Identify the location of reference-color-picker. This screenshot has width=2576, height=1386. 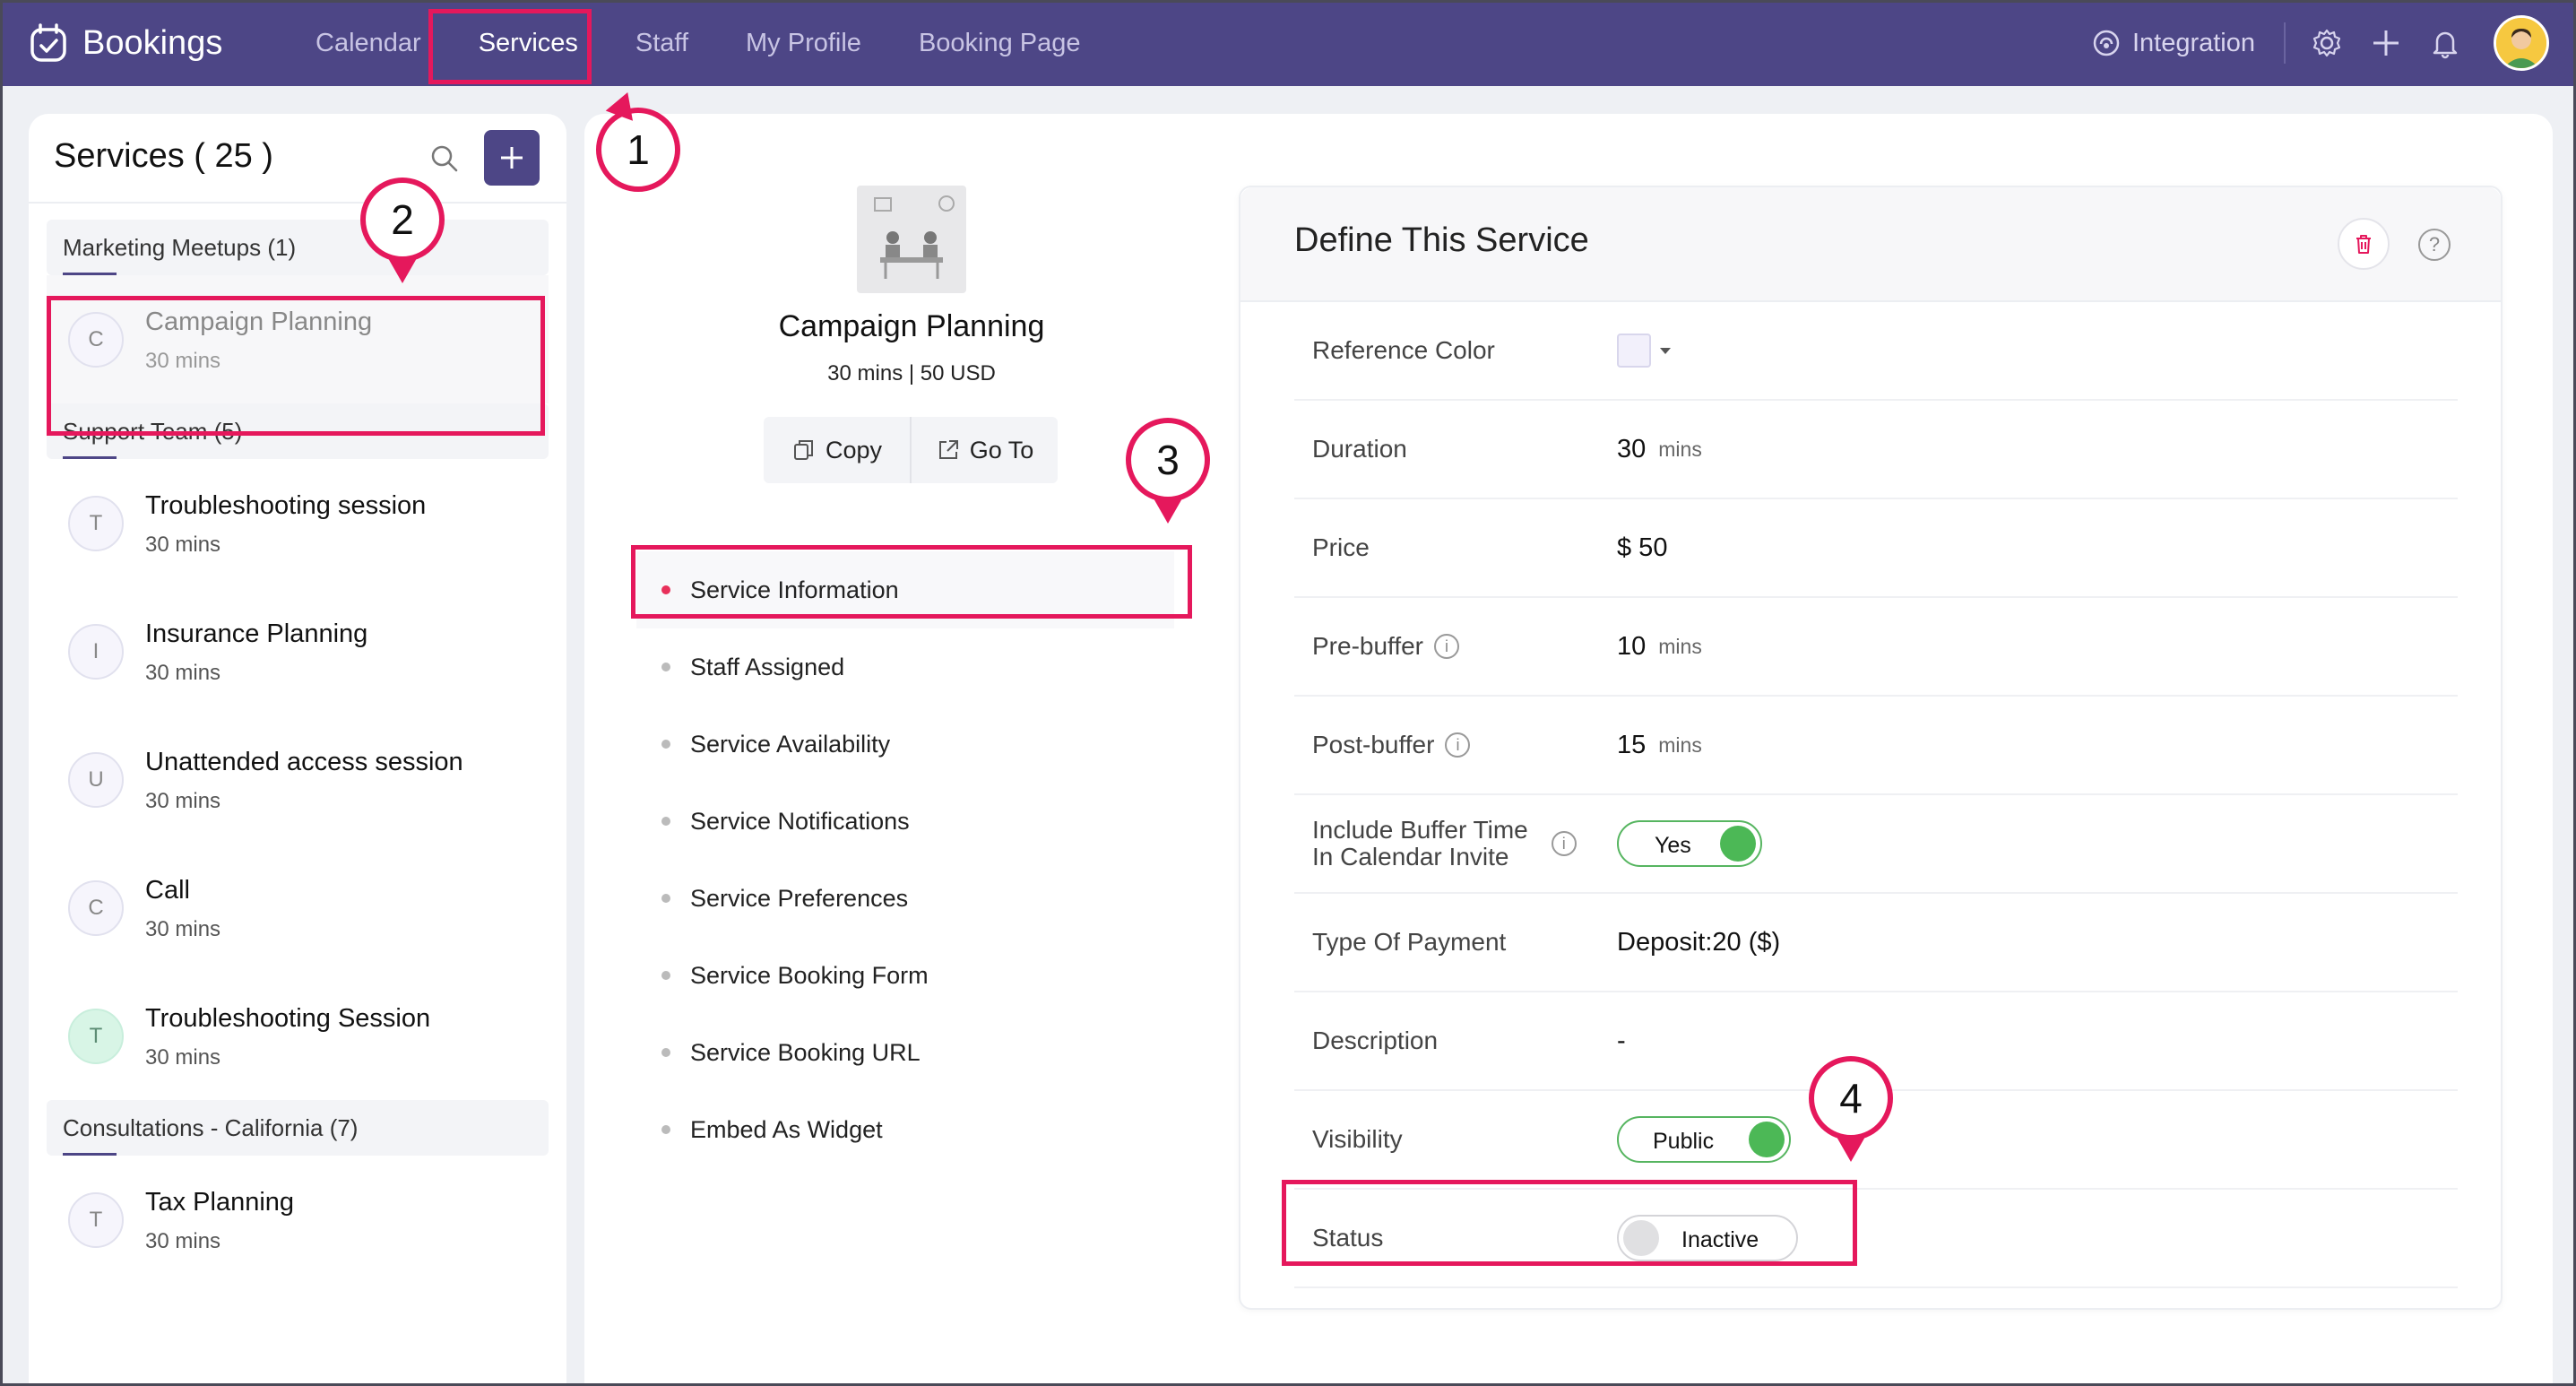
(1644, 350).